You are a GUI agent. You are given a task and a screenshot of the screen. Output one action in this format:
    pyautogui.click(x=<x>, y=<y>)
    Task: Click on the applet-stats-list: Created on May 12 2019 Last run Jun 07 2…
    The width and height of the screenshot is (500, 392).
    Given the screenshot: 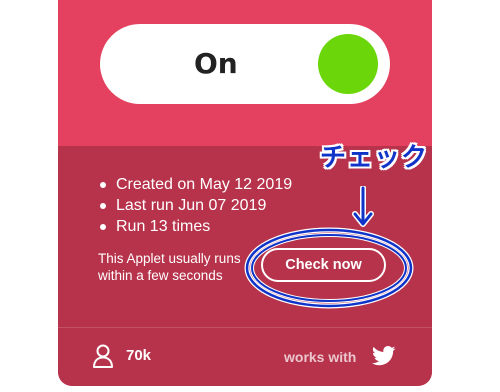 What is the action you would take?
    pyautogui.click(x=195, y=205)
    